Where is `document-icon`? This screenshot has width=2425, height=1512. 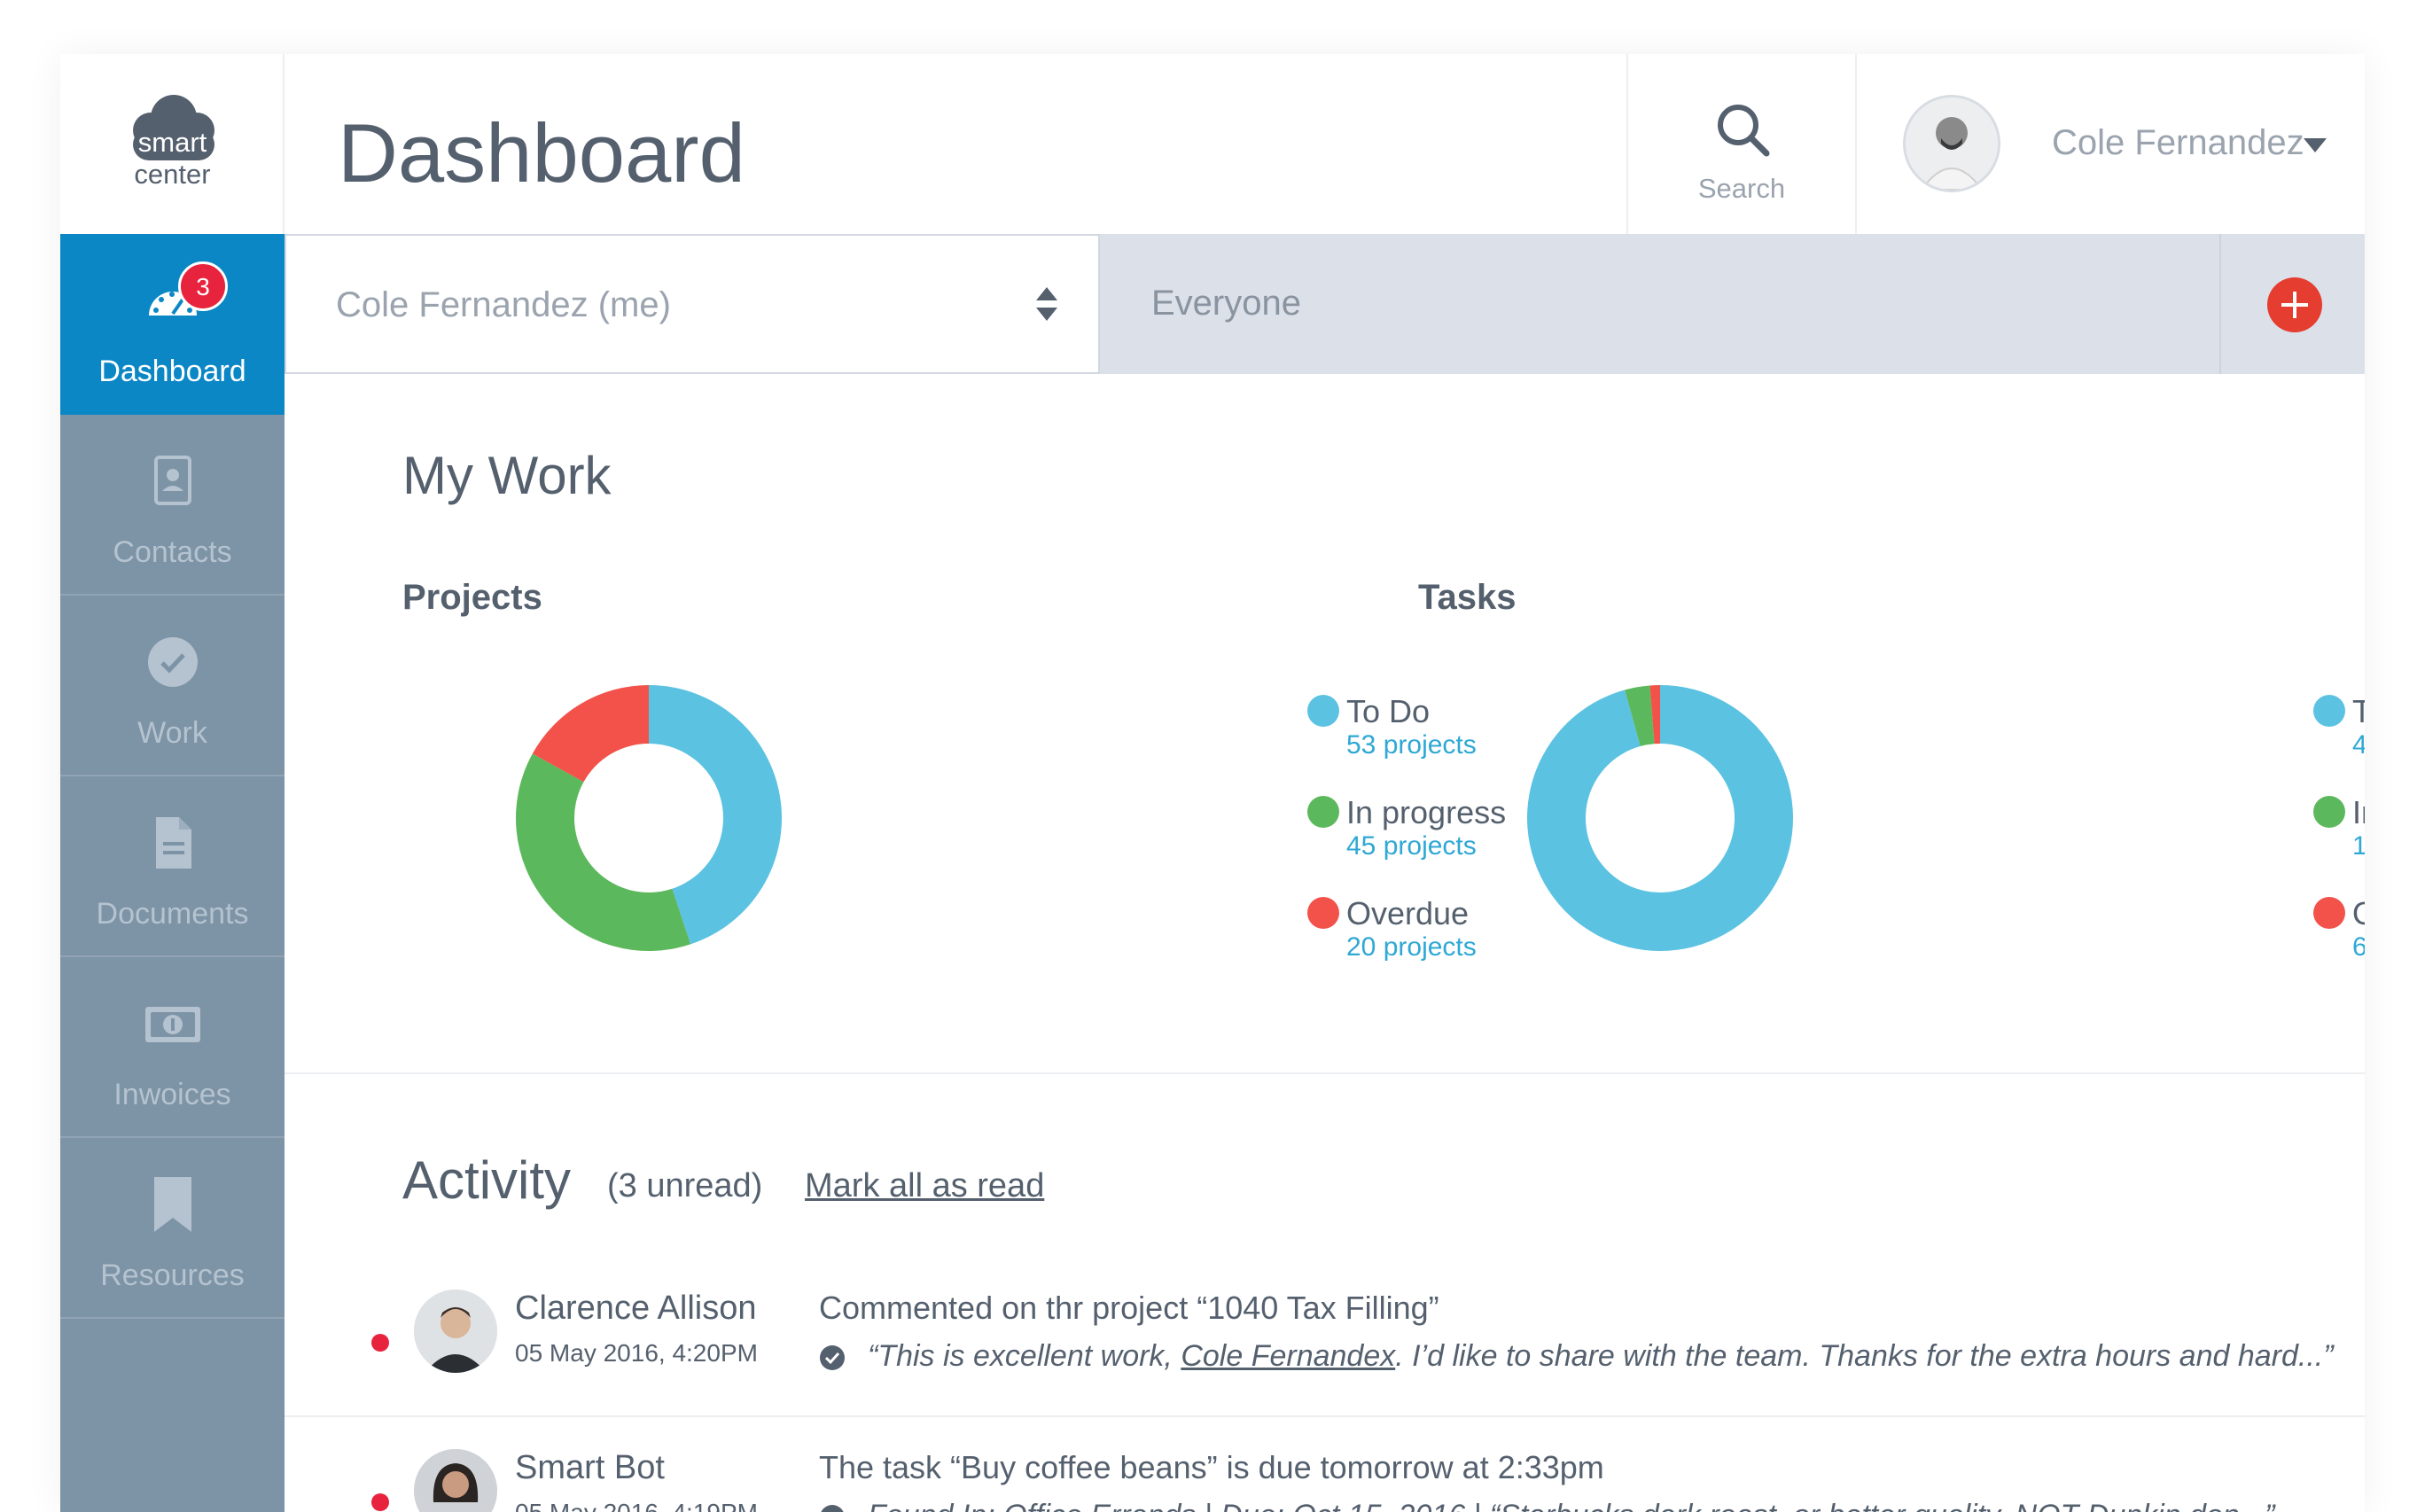 document-icon is located at coordinates (173, 843).